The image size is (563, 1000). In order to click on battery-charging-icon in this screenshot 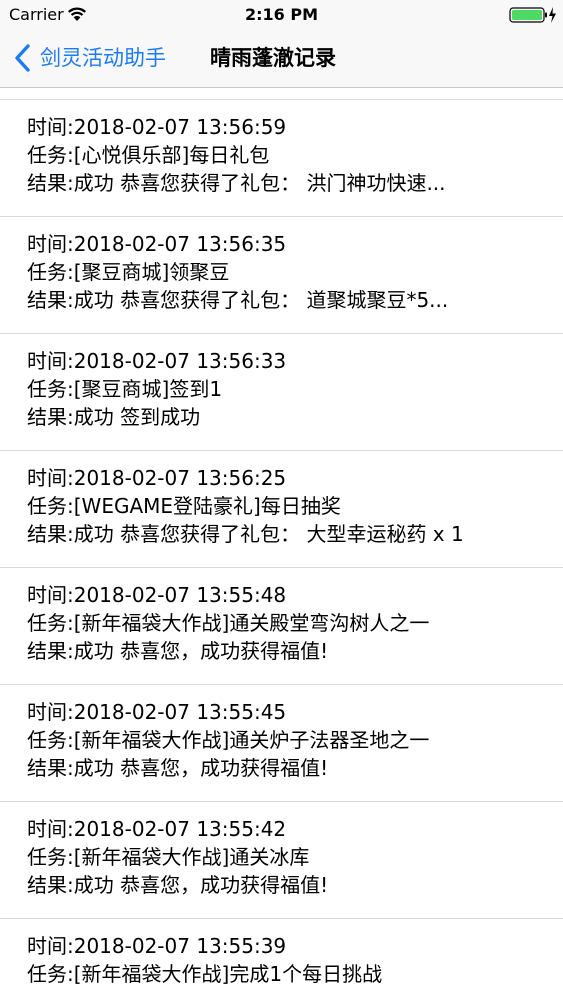, I will do `click(532, 15)`.